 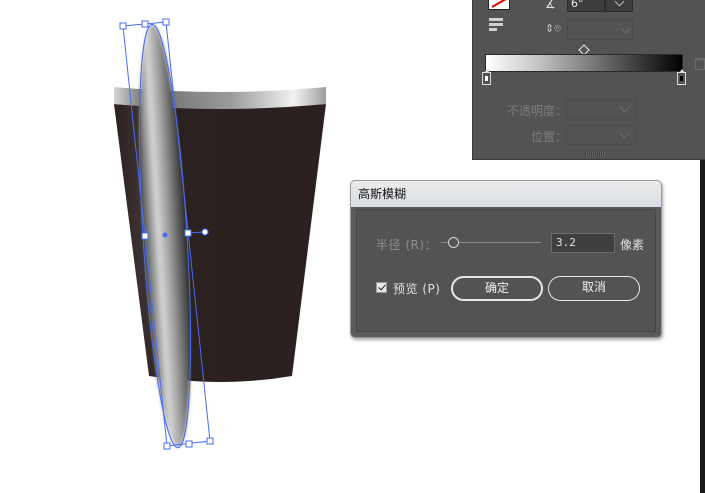 I want to click on dialog-title: 高斯模糊, so click(x=506, y=194).